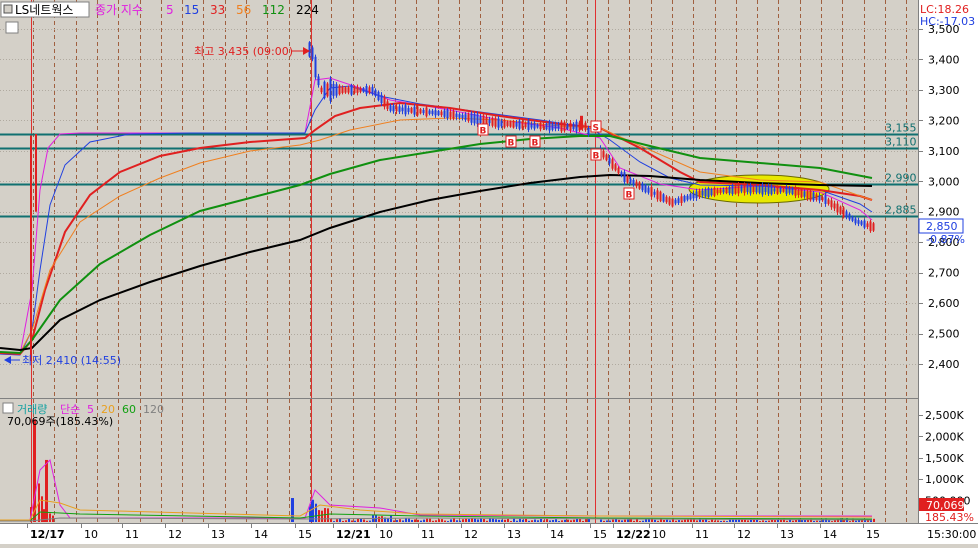  Describe the element at coordinates (307, 10) in the screenshot. I see `ma-legend-item: 224` at that location.